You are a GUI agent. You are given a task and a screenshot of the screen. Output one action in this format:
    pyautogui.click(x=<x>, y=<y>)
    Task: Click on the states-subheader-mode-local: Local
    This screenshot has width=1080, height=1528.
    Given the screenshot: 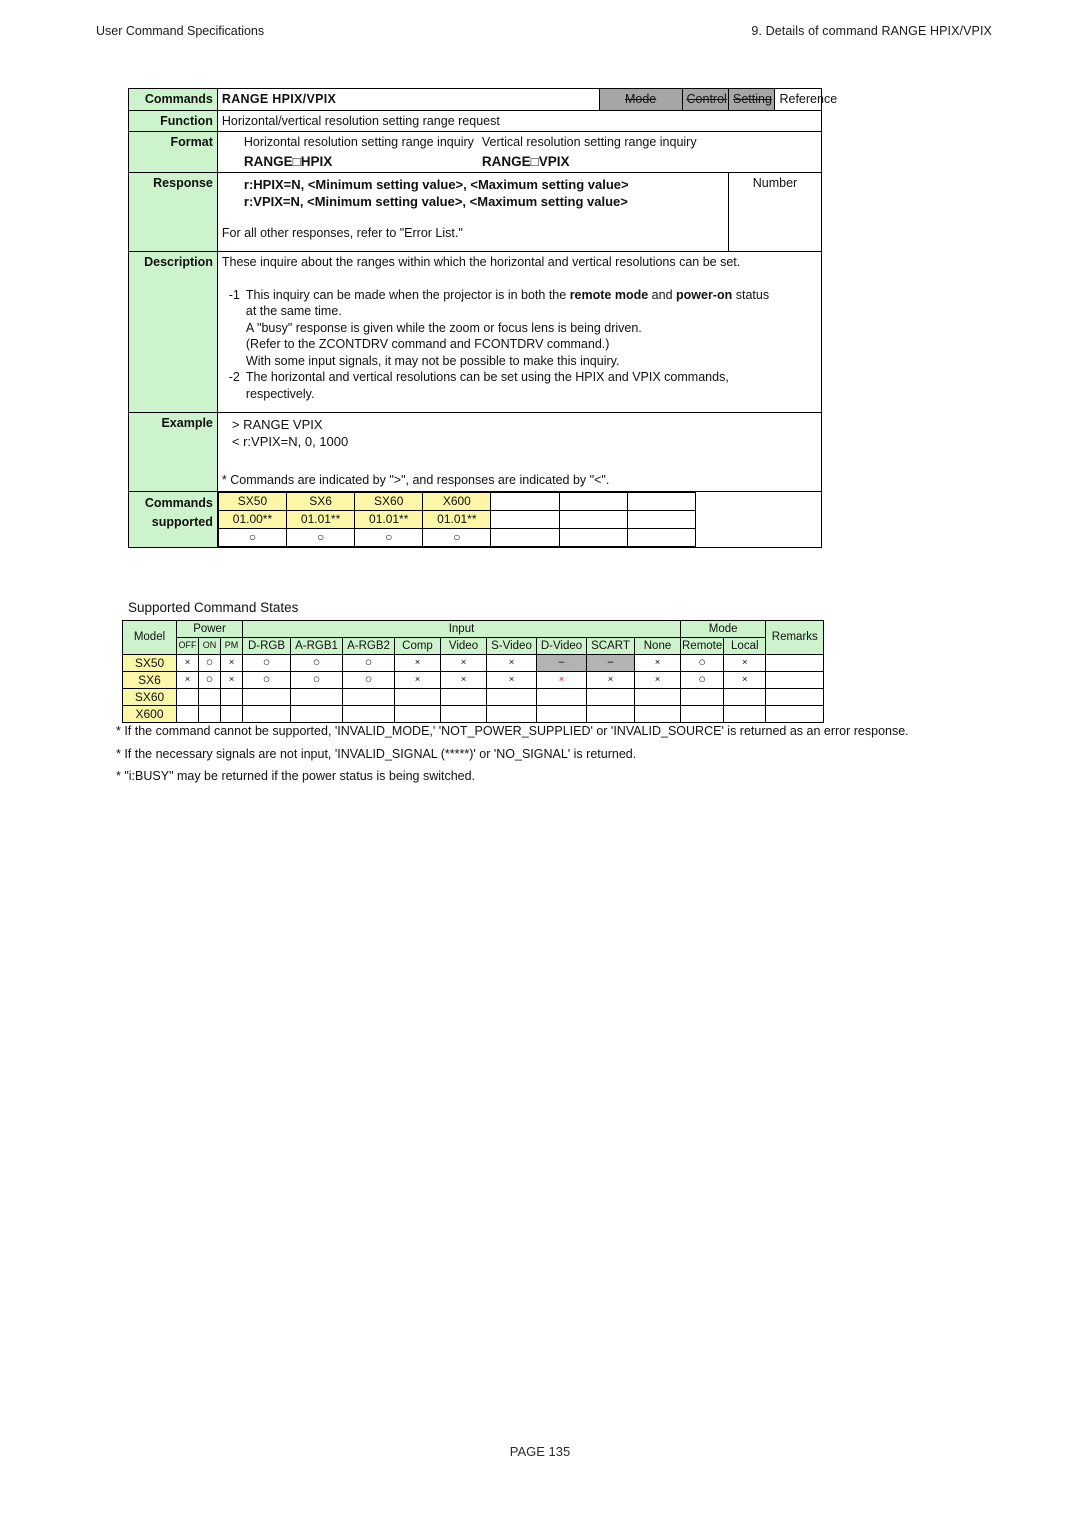 What is the action you would take?
    pyautogui.click(x=745, y=646)
    